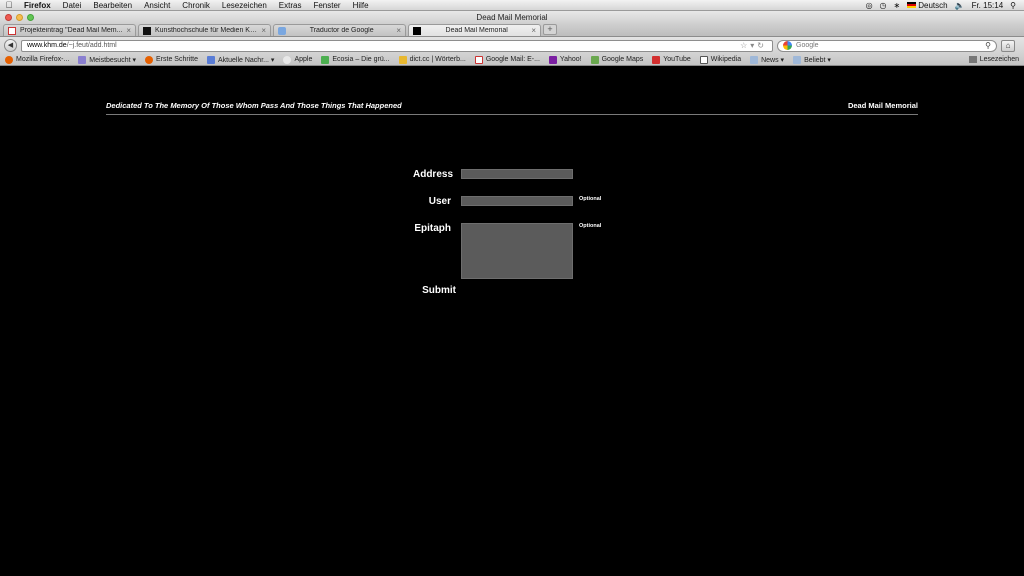 This screenshot has width=1024, height=576. Describe the element at coordinates (112, 60) in the screenshot. I see `bookmark-label: Meistbesucht ▾` at that location.